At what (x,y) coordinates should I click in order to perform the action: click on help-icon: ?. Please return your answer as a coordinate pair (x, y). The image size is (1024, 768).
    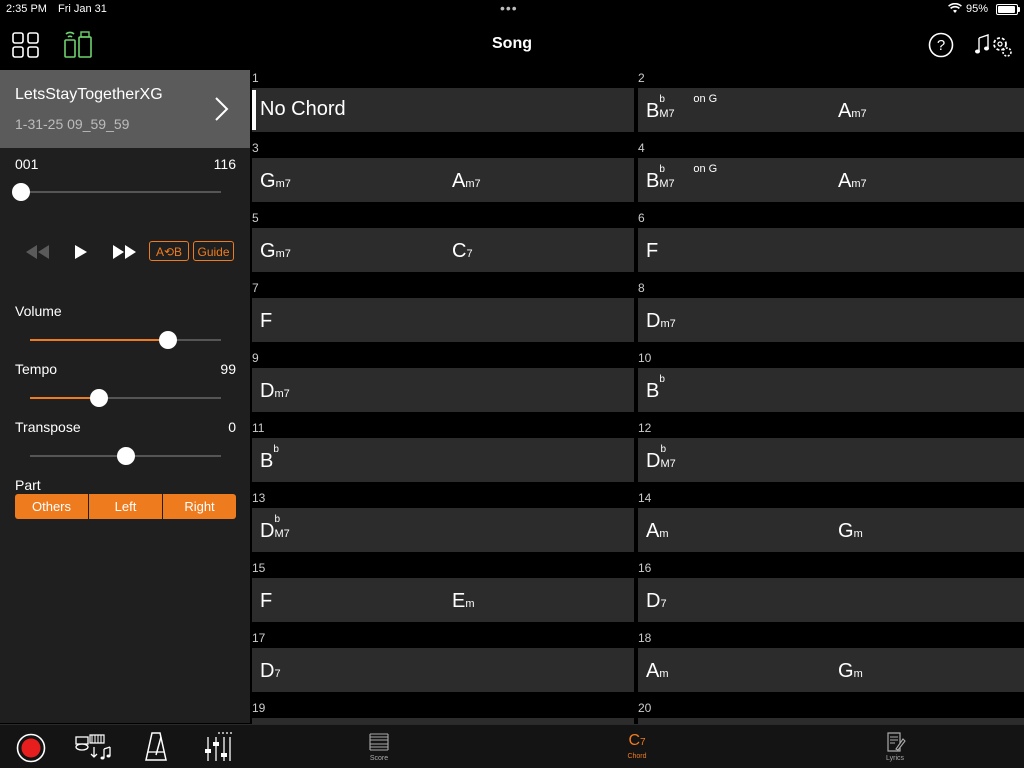
    Looking at the image, I should click on (941, 47).